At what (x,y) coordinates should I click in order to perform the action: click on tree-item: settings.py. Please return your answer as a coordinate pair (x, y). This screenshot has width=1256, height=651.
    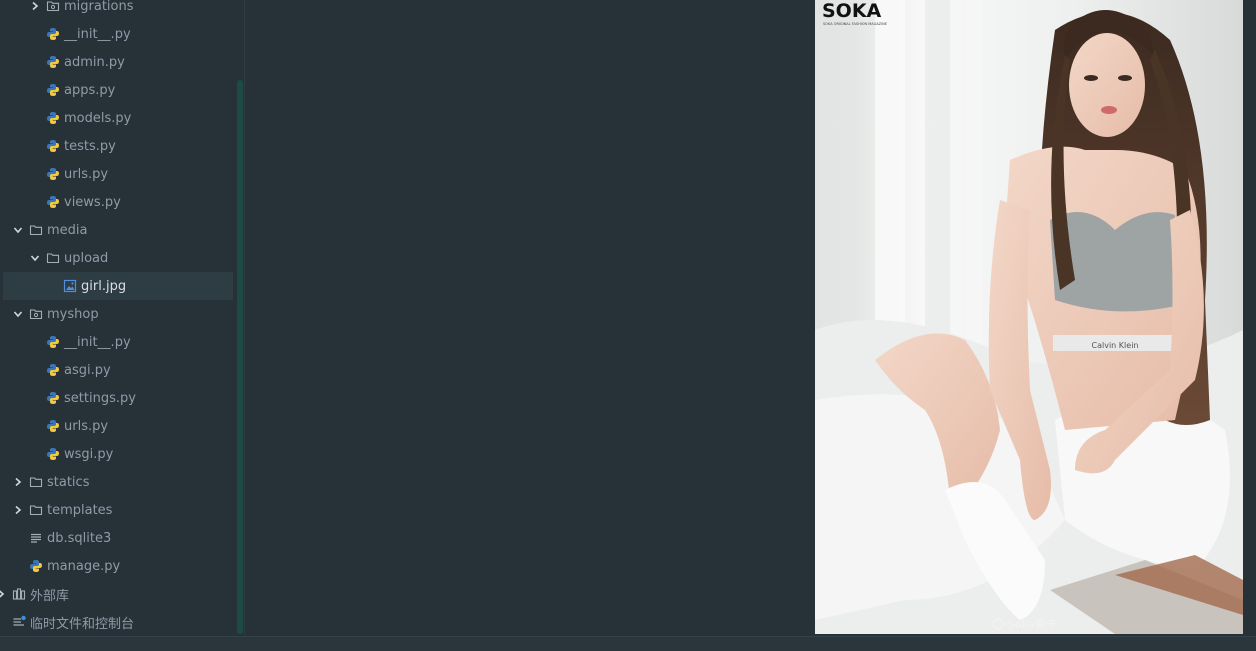
    Looking at the image, I should click on (116, 398).